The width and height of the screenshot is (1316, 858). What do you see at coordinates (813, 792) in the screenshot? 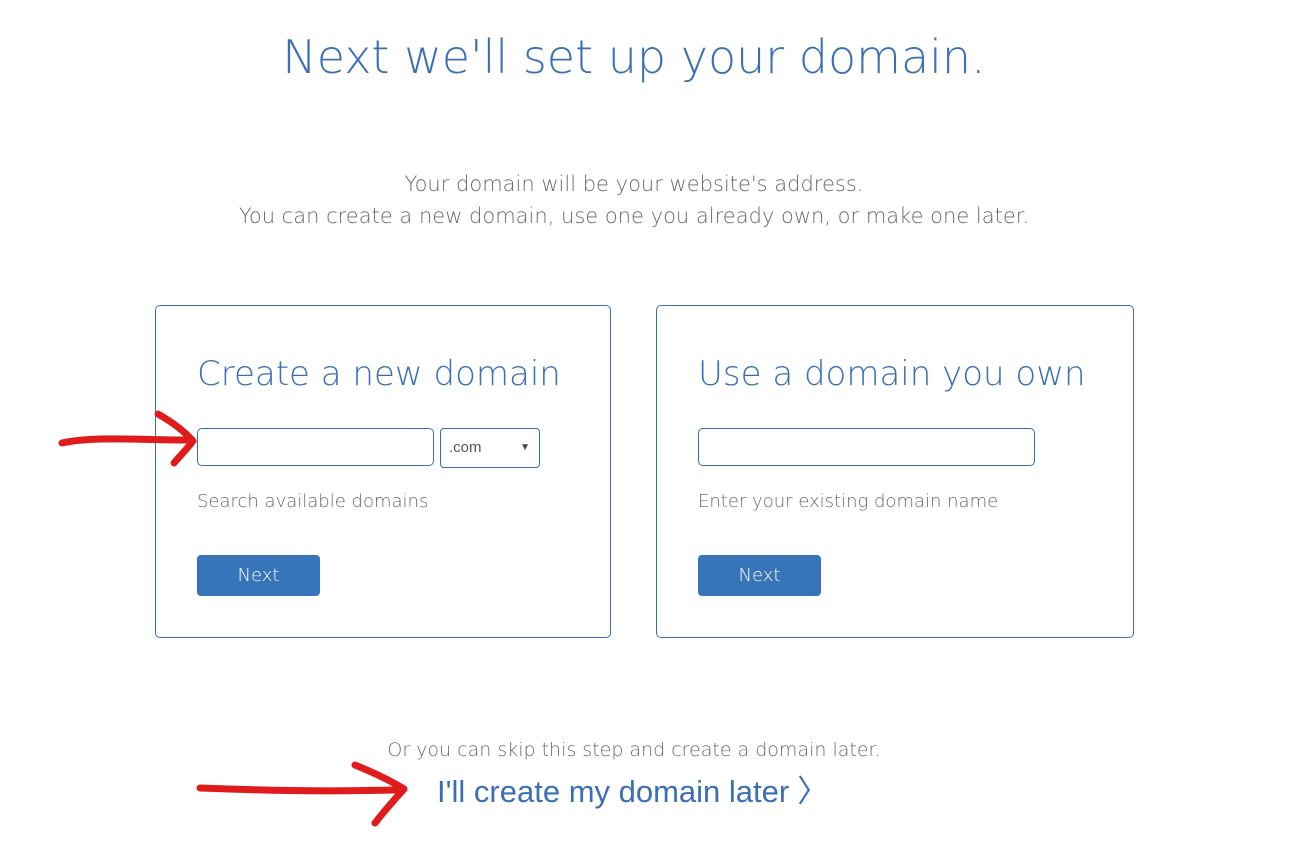
I see `chevron-right-icon: 〉` at bounding box center [813, 792].